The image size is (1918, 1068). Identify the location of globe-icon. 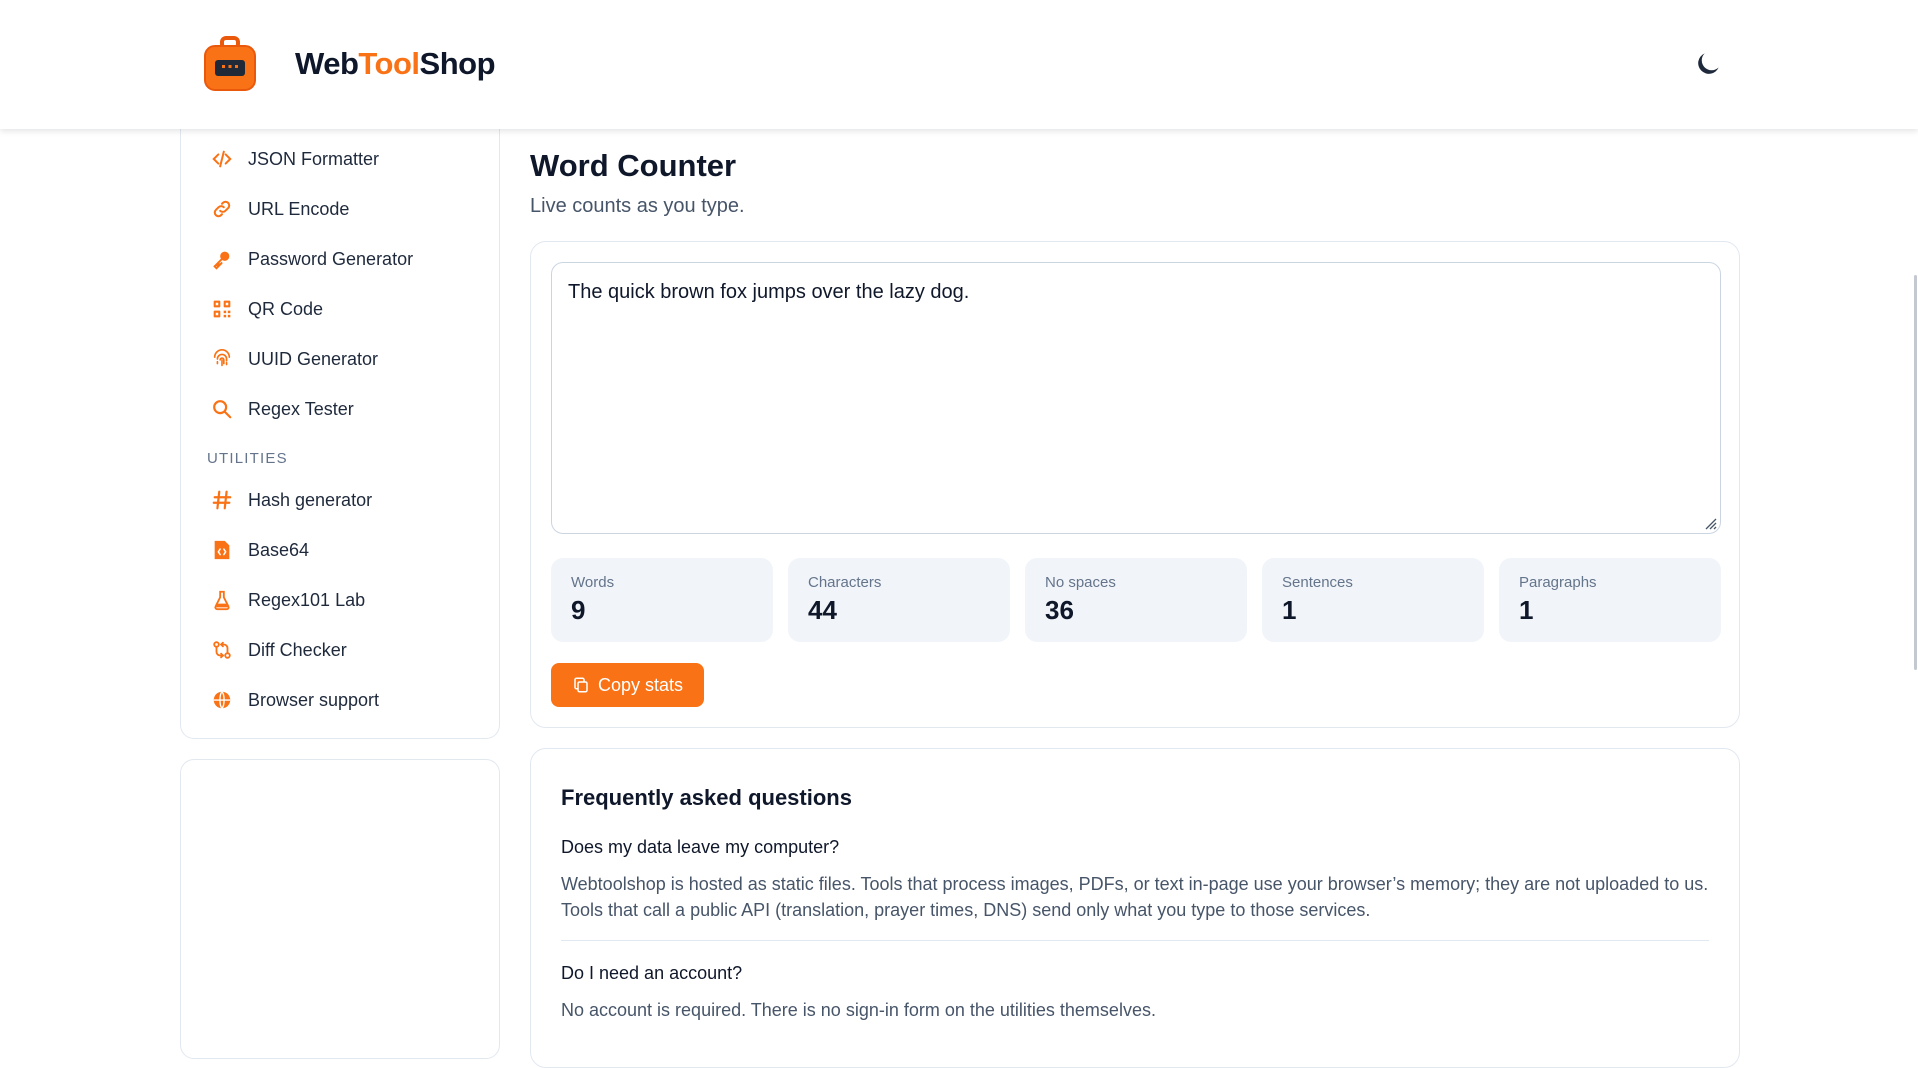
(222, 700).